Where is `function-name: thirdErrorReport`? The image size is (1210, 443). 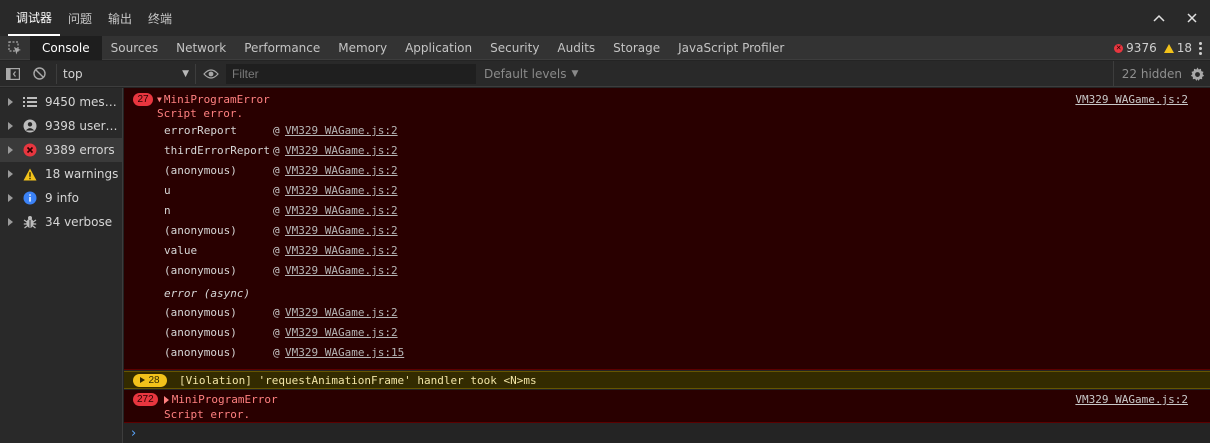
function-name: thirdErrorReport is located at coordinates (217, 150).